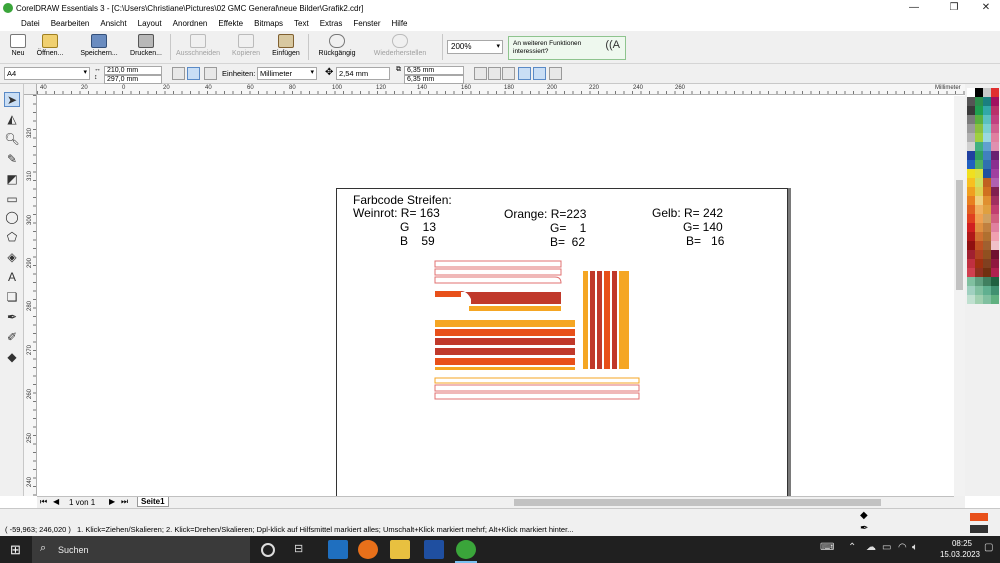 The height and width of the screenshot is (563, 1000). What do you see at coordinates (567, 48) in the screenshot?
I see `upgrade-hint-button: An weiteren Funktionen interessiert? ((A` at bounding box center [567, 48].